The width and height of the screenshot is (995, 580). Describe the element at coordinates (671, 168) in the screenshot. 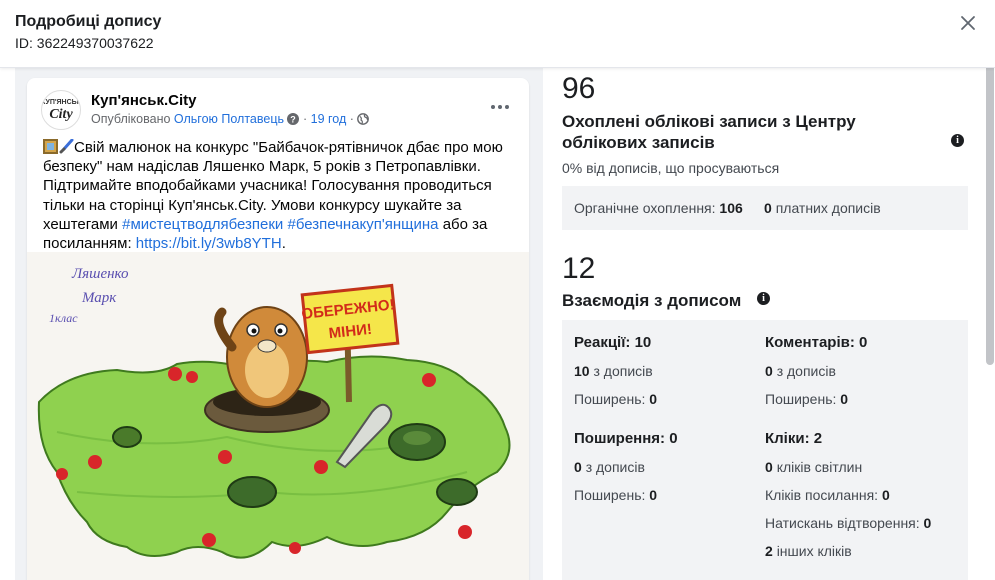

I see `reach-subtitle: 0% від дописів, що просуваються` at that location.